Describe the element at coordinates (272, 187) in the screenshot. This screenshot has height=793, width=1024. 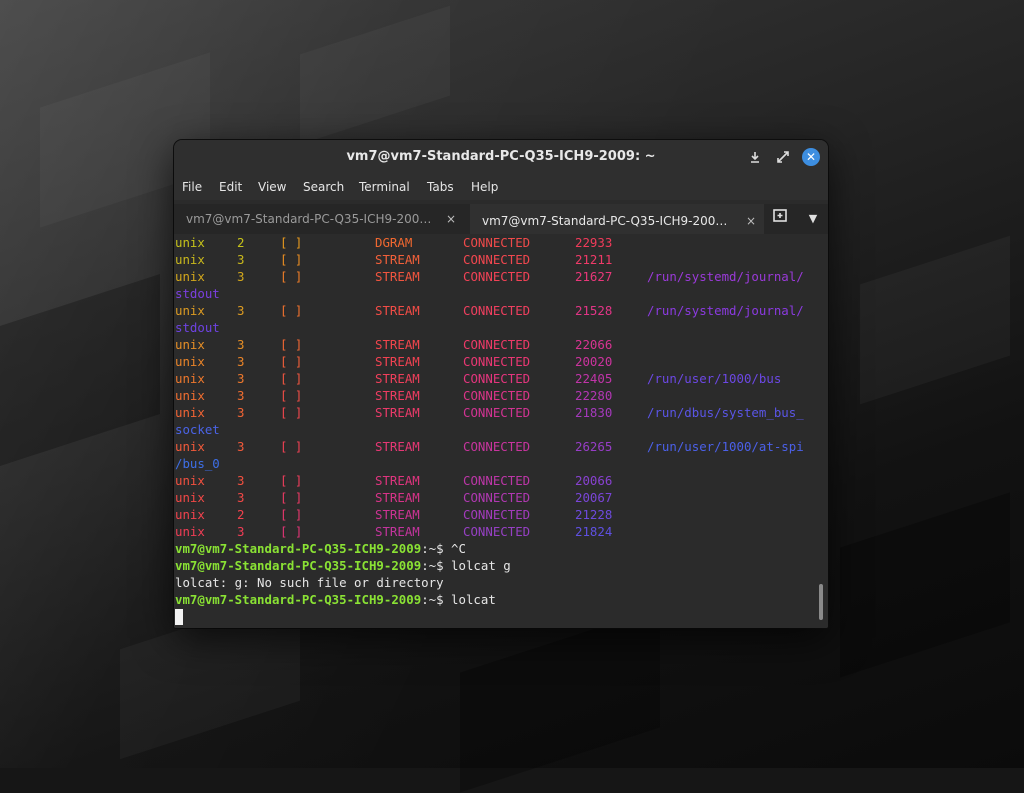
I see `menu-view: View` at that location.